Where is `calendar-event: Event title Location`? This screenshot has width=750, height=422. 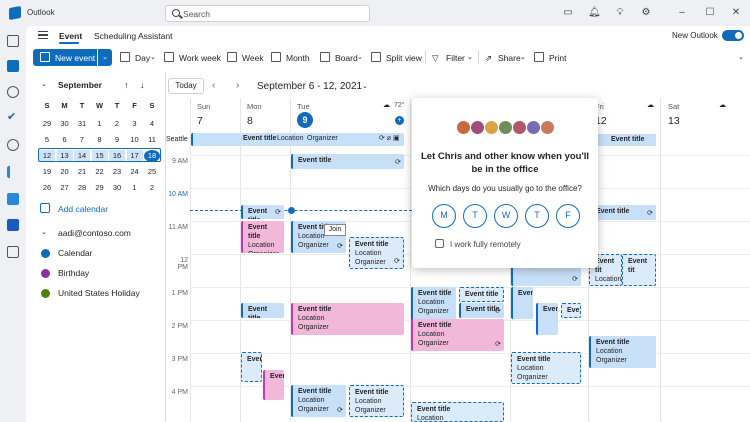
calendar-event: Event title Location is located at coordinates (457, 412).